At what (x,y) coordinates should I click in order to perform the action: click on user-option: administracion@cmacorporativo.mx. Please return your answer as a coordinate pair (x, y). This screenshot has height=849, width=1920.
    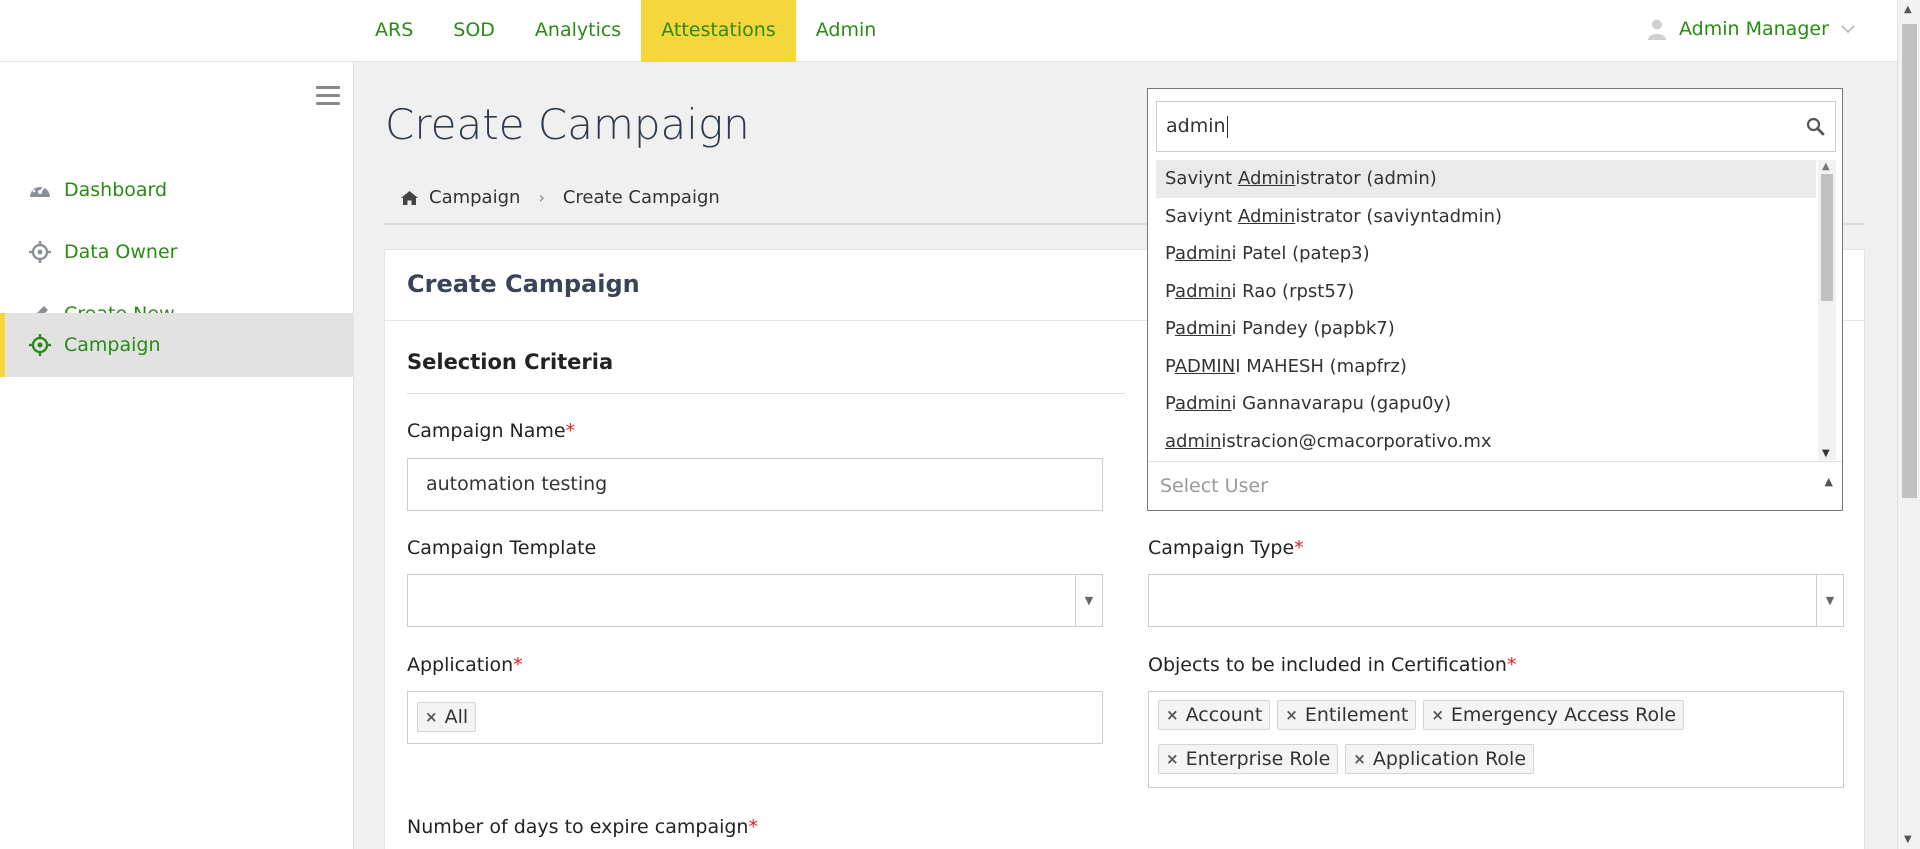
    Looking at the image, I should click on (1486, 442).